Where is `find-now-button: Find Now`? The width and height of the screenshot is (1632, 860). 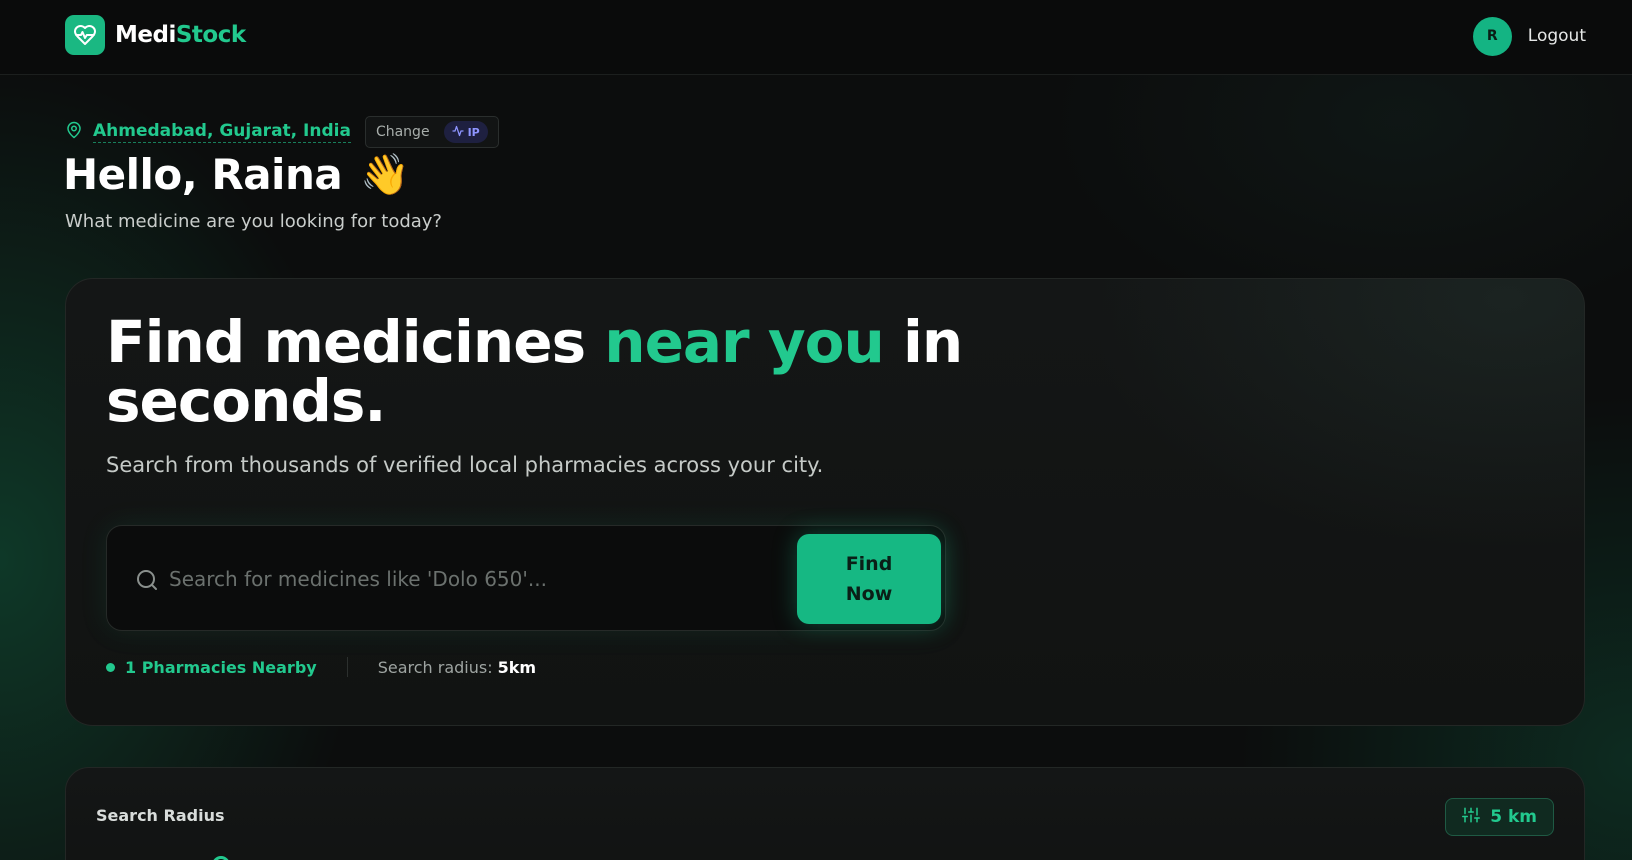 find-now-button: Find Now is located at coordinates (869, 579).